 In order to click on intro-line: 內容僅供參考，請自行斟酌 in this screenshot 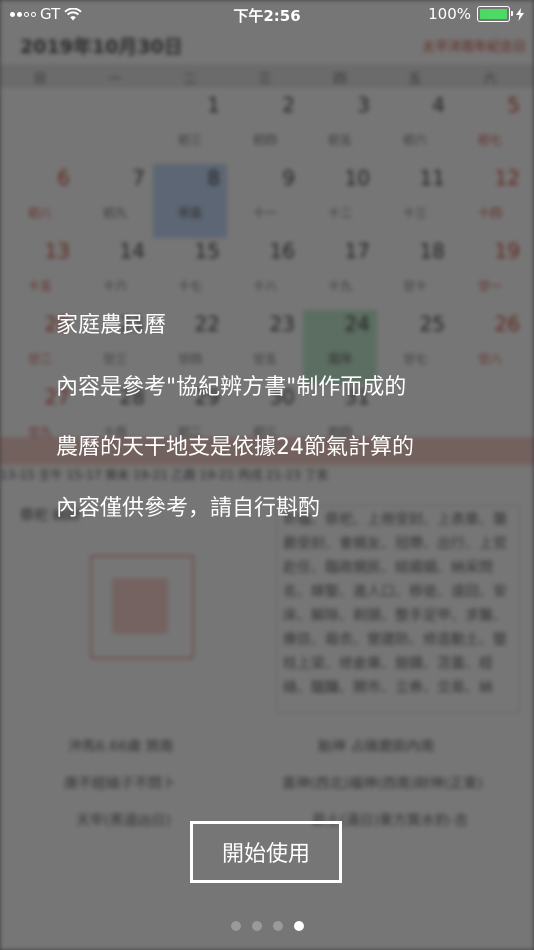, I will do `click(188, 508)`.